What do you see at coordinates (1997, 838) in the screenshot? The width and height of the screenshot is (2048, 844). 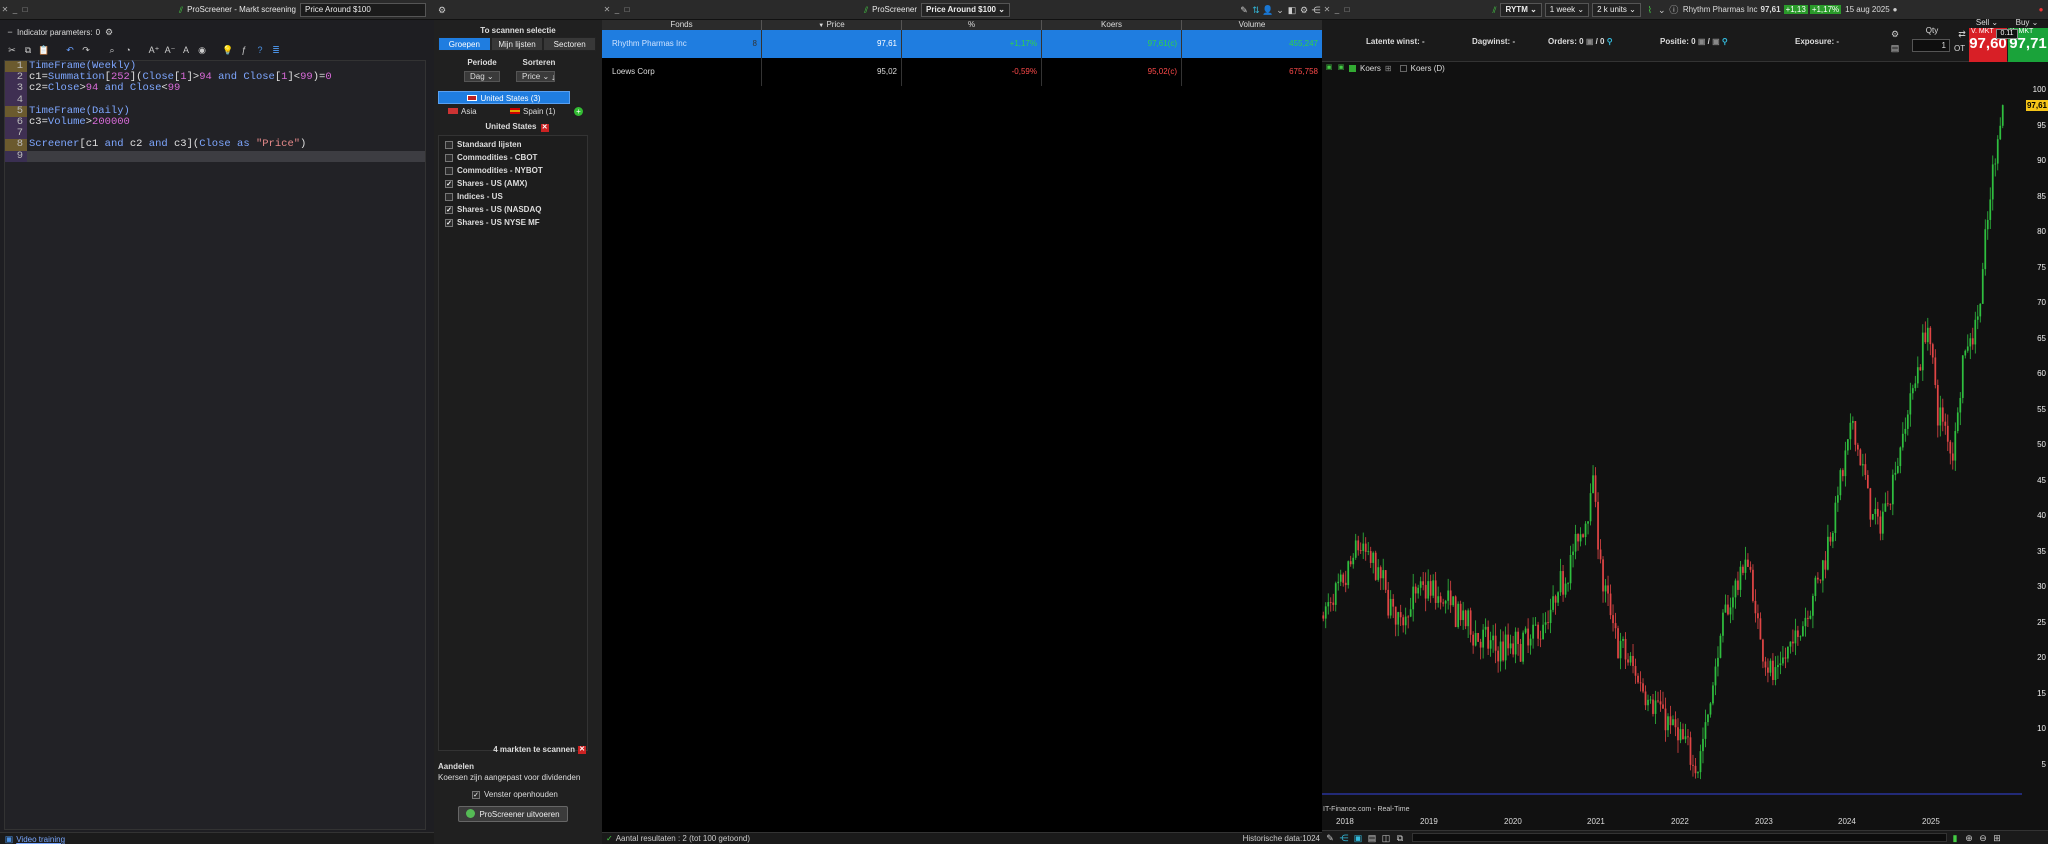 I see `grid-icon: ⊞` at bounding box center [1997, 838].